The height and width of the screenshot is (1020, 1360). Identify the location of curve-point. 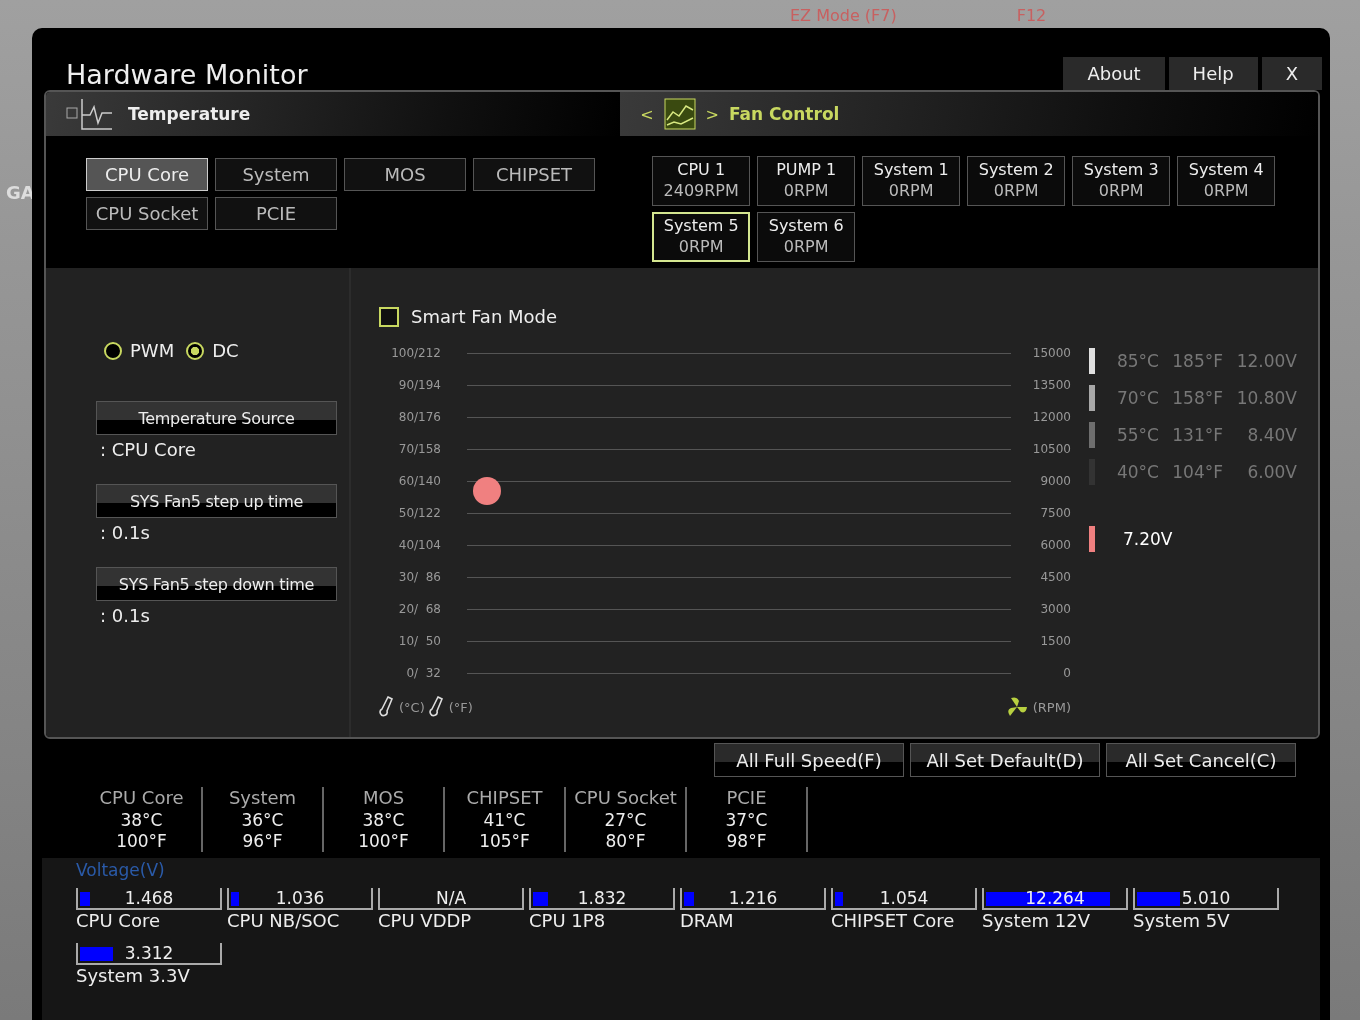
(487, 490).